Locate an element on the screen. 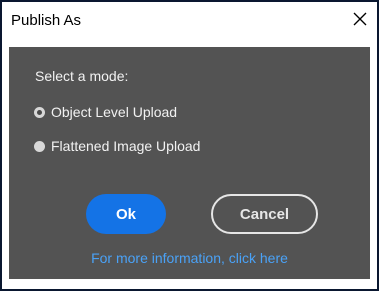 The height and width of the screenshot is (291, 379). radio-flattened-image-upload: Flattened Image Upload is located at coordinates (117, 146).